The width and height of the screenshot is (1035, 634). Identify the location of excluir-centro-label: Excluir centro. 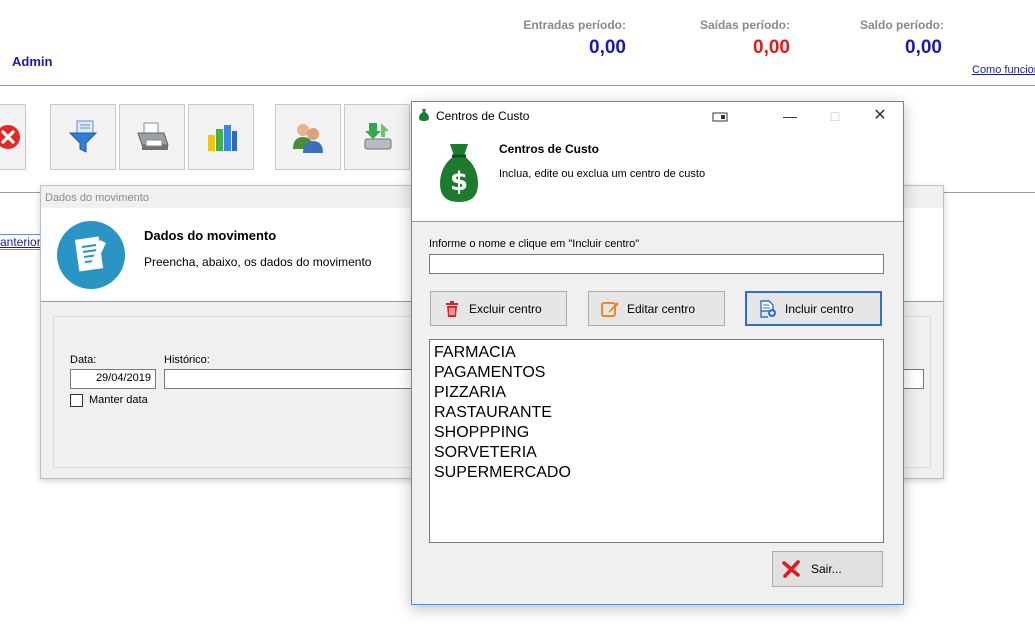
(505, 308).